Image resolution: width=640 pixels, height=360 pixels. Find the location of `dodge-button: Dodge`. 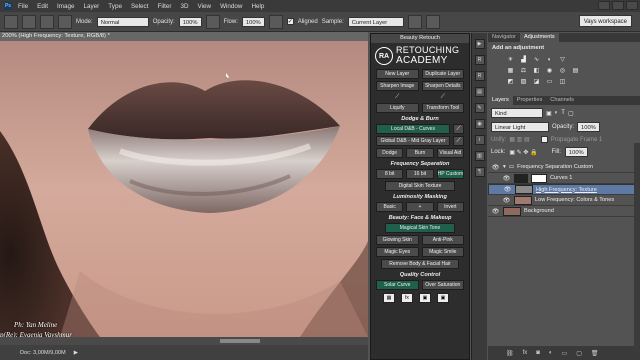

dodge-button: Dodge is located at coordinates (390, 153).